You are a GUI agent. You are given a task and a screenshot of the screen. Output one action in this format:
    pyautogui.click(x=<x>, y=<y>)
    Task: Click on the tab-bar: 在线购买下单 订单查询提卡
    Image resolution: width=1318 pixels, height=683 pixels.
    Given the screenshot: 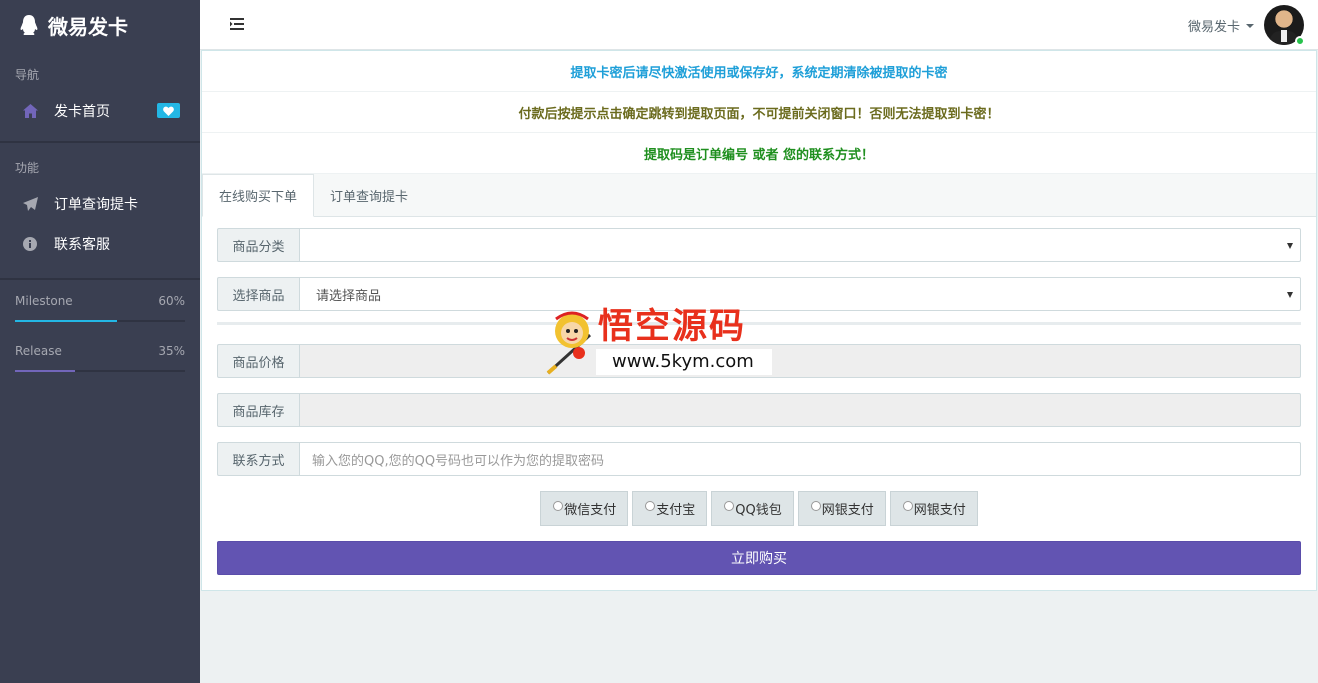 What is the action you would take?
    pyautogui.click(x=759, y=195)
    